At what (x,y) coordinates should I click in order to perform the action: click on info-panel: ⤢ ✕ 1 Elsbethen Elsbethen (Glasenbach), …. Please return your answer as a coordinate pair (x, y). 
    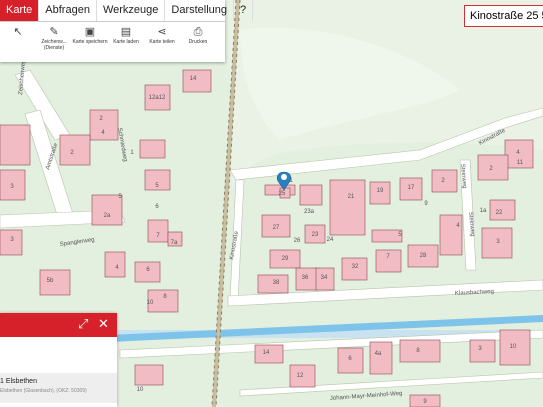
    Looking at the image, I should click on (58, 360).